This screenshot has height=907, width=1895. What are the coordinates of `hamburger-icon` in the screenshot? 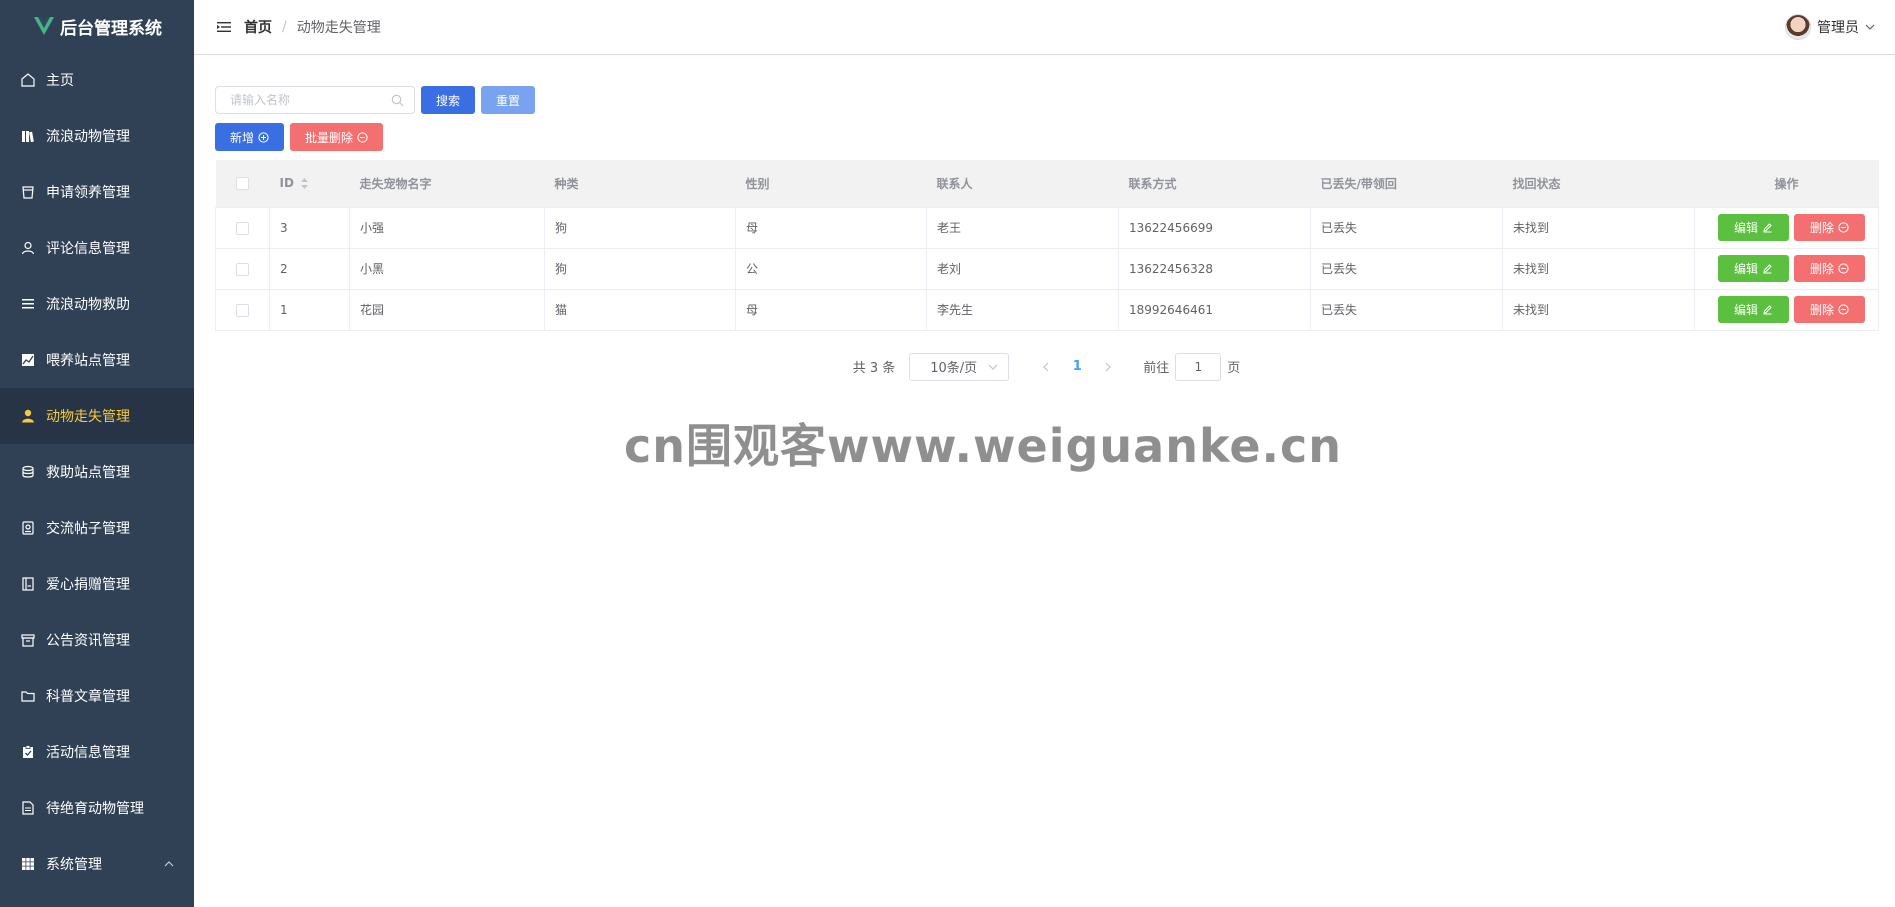 It's located at (224, 27).